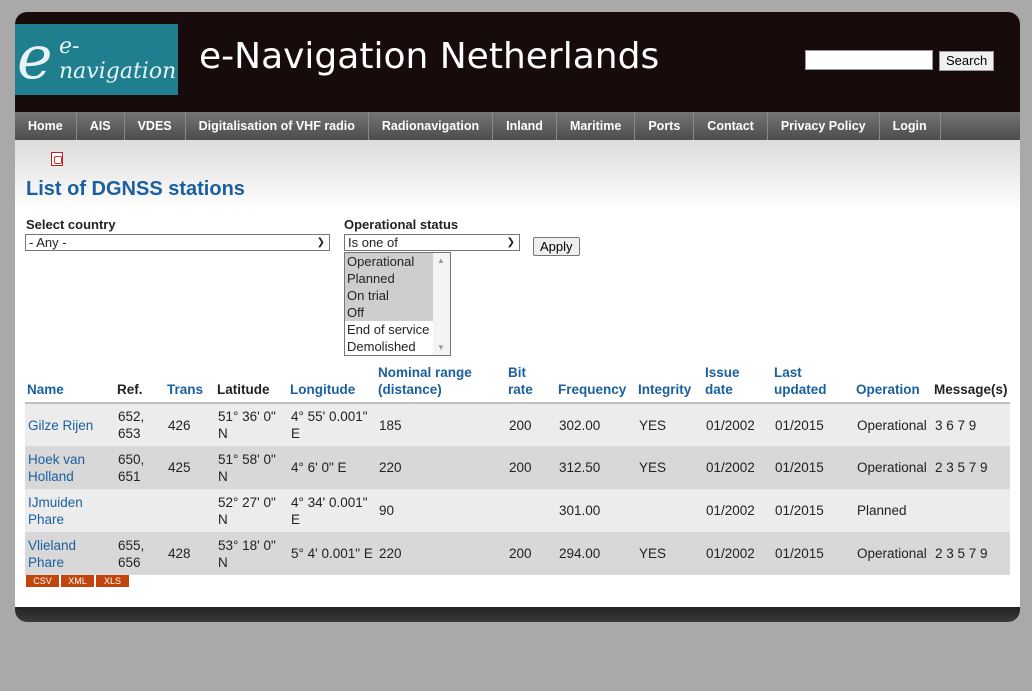  I want to click on nav-item-radionavigation: Radionavigation, so click(431, 126).